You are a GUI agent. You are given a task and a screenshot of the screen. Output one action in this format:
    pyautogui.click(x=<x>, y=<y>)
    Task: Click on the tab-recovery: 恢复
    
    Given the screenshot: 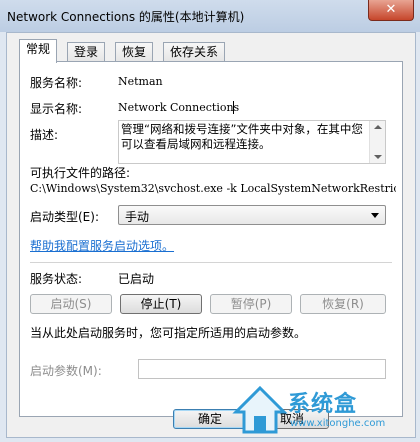 What is the action you would take?
    pyautogui.click(x=134, y=51)
    